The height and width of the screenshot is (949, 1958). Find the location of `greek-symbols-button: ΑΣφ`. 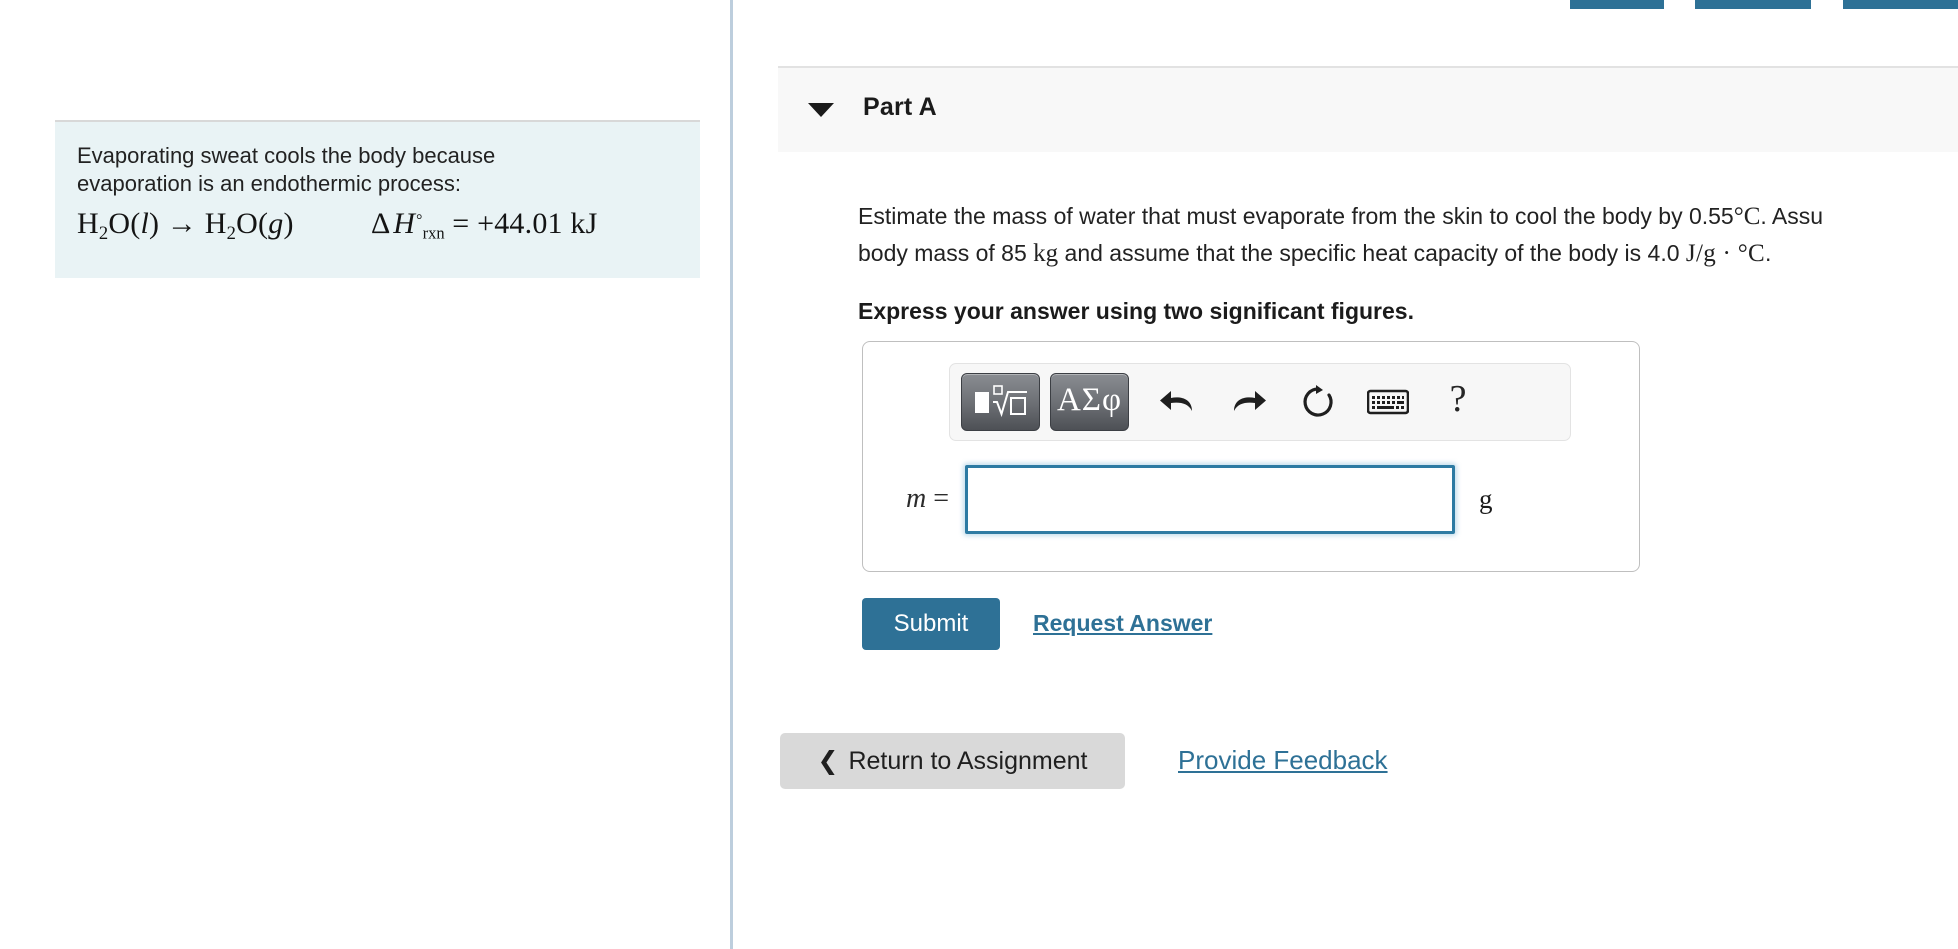

greek-symbols-button: ΑΣφ is located at coordinates (1089, 402).